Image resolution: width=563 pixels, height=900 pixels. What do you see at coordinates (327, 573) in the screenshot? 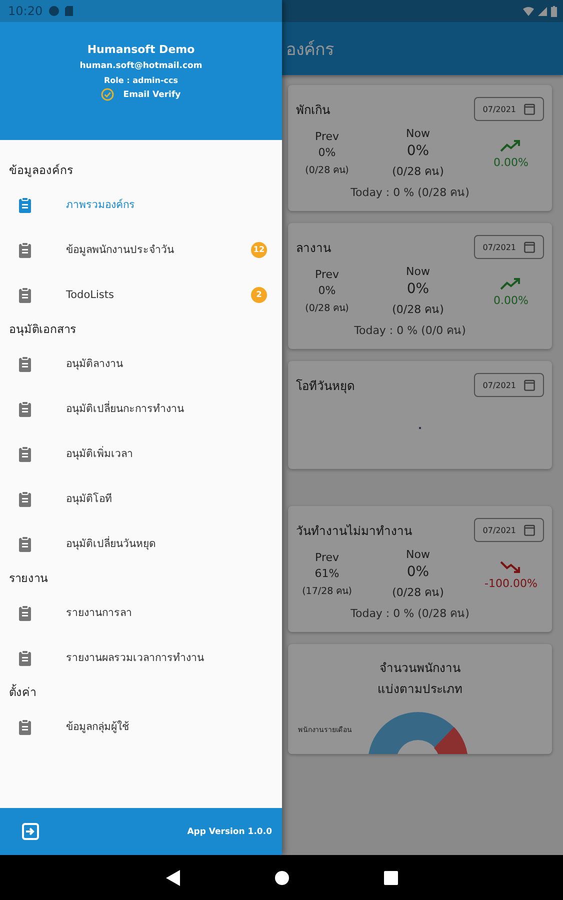
I see `prev-value: 61%` at bounding box center [327, 573].